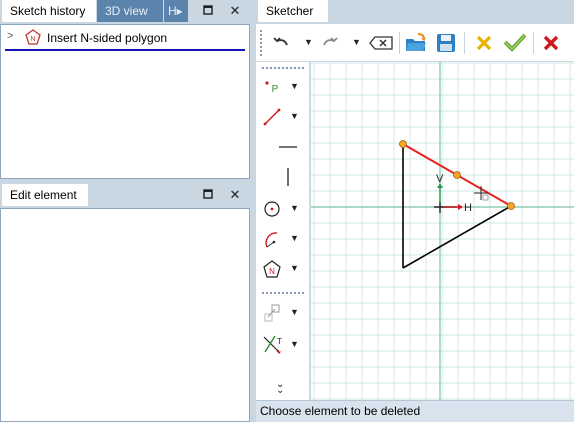  Describe the element at coordinates (130, 11) in the screenshot. I see `tab-3d-view: 3D view` at that location.